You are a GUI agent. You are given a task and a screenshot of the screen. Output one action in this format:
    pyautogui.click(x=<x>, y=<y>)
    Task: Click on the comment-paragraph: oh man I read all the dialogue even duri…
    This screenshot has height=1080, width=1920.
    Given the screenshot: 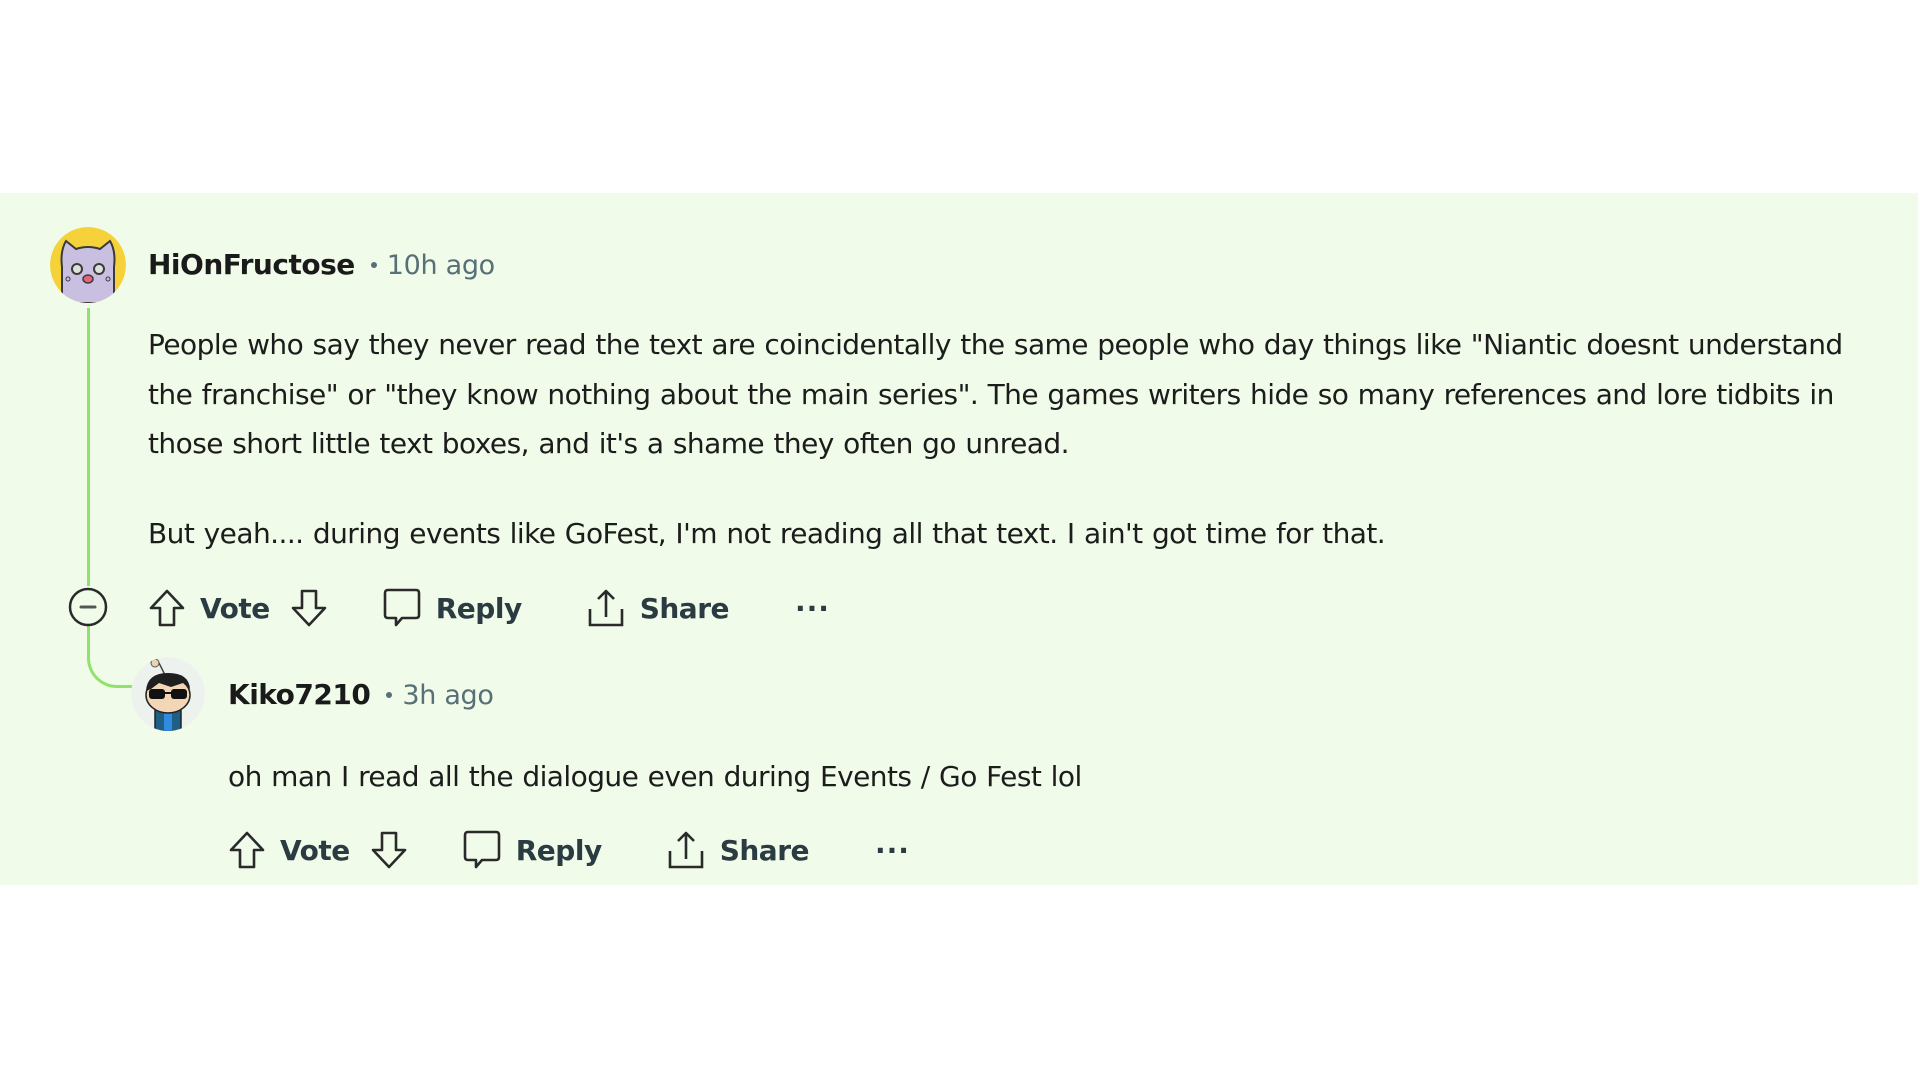 What is the action you would take?
    pyautogui.click(x=655, y=776)
    